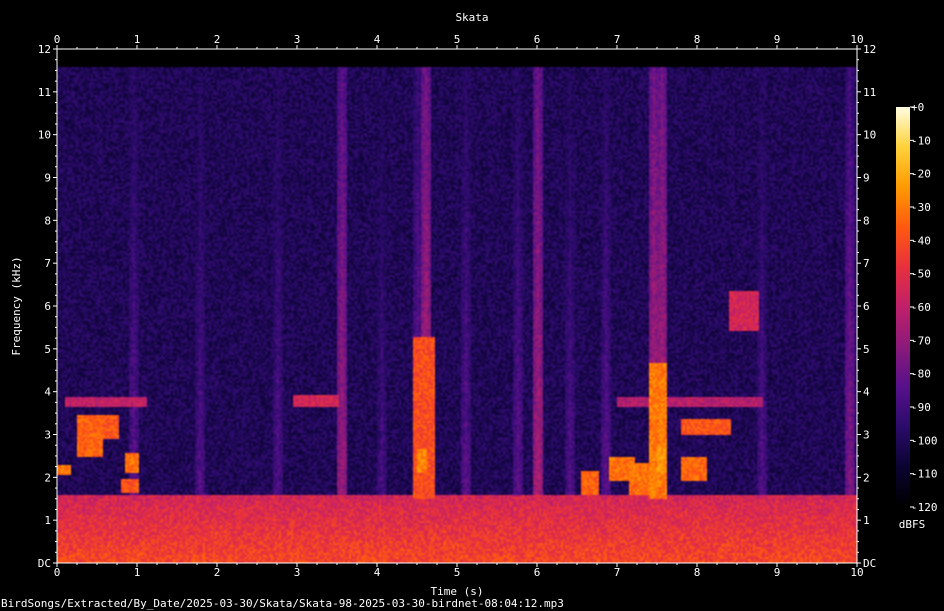  Describe the element at coordinates (921, 240) in the screenshot. I see `colorbar-tick-label: -40` at that location.